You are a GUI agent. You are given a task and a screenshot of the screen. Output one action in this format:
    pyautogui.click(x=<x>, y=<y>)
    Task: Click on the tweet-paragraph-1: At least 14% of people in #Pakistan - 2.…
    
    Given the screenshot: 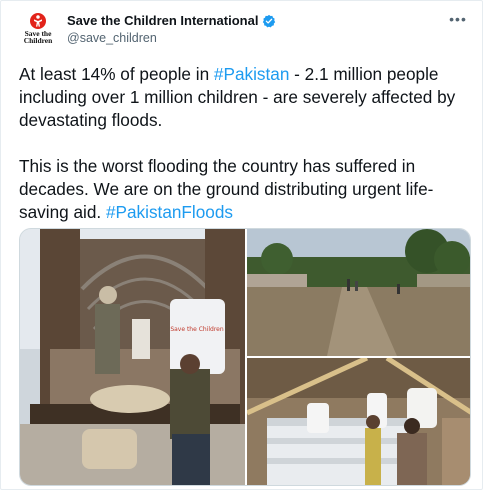 What is the action you would take?
    pyautogui.click(x=245, y=97)
    